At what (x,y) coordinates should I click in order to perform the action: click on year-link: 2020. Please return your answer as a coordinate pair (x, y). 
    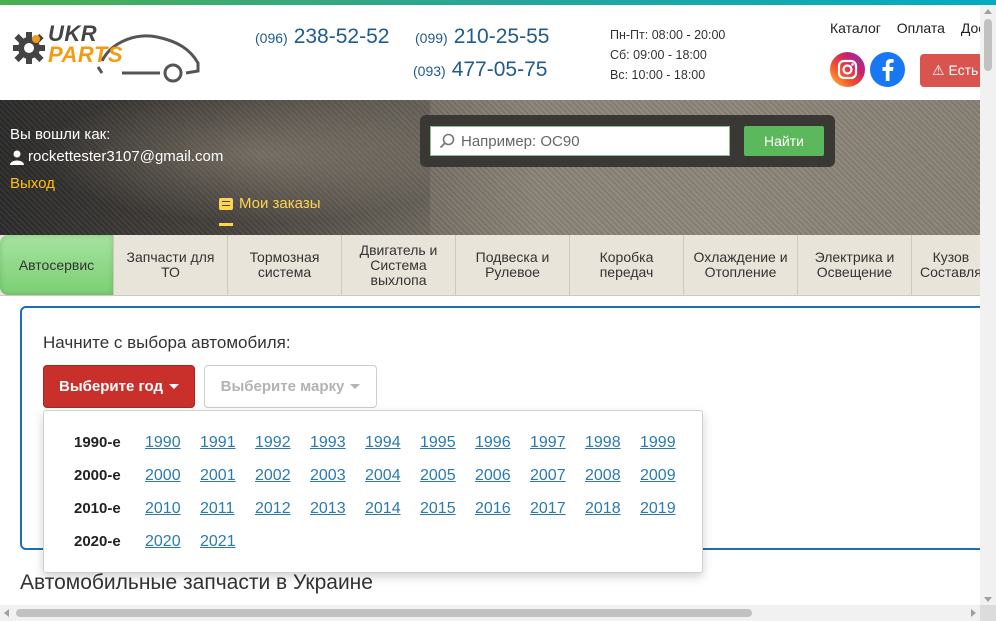
    Looking at the image, I should click on (163, 542).